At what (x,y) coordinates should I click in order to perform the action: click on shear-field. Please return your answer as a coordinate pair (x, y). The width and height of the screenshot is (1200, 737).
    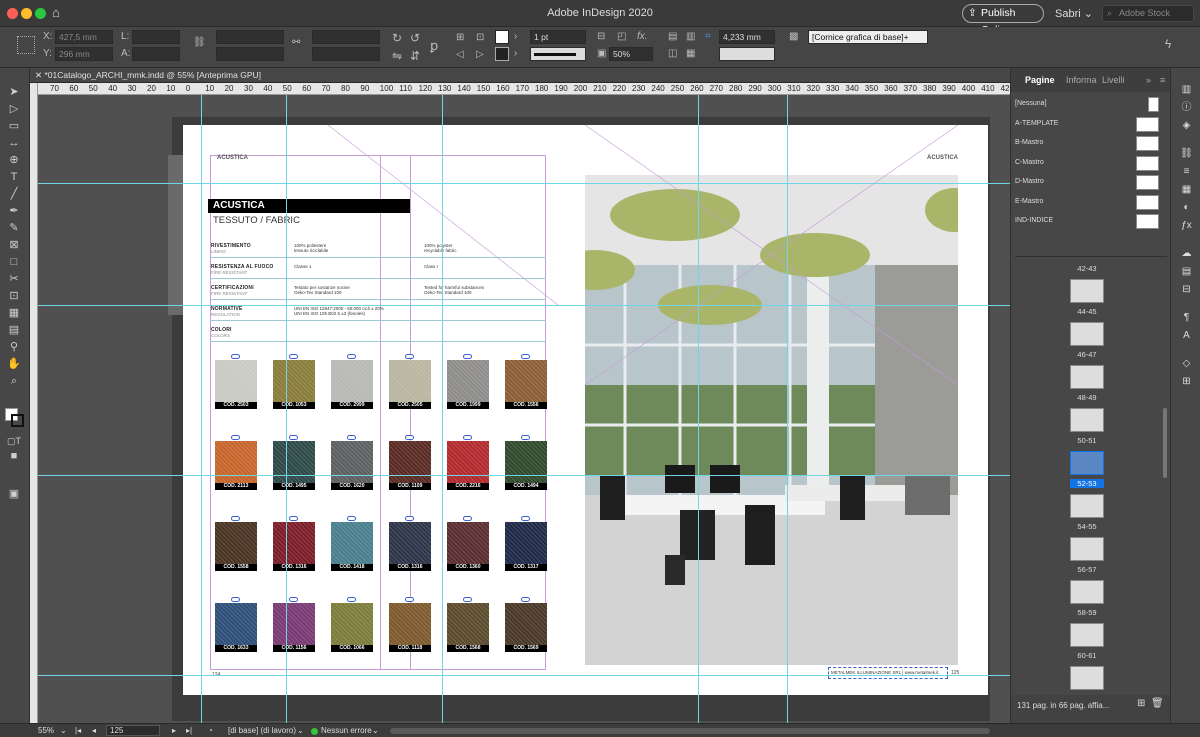
    Looking at the image, I should click on (346, 54).